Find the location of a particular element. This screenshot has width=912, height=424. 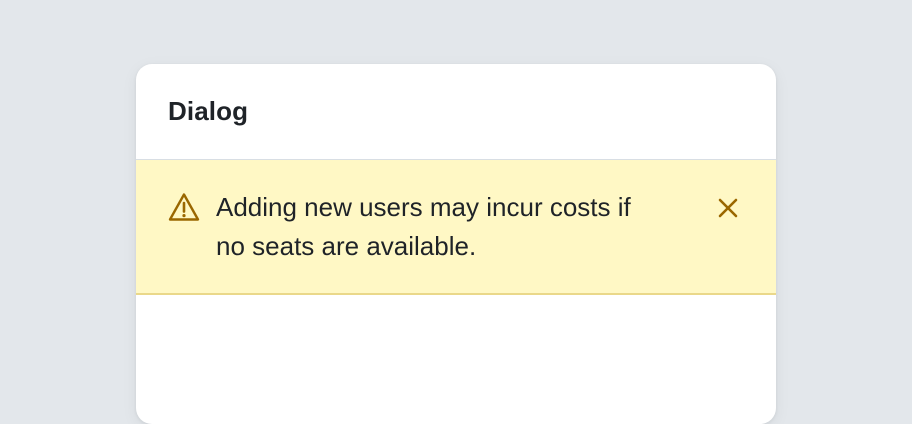

dialog-title: Dialog is located at coordinates (208, 111).